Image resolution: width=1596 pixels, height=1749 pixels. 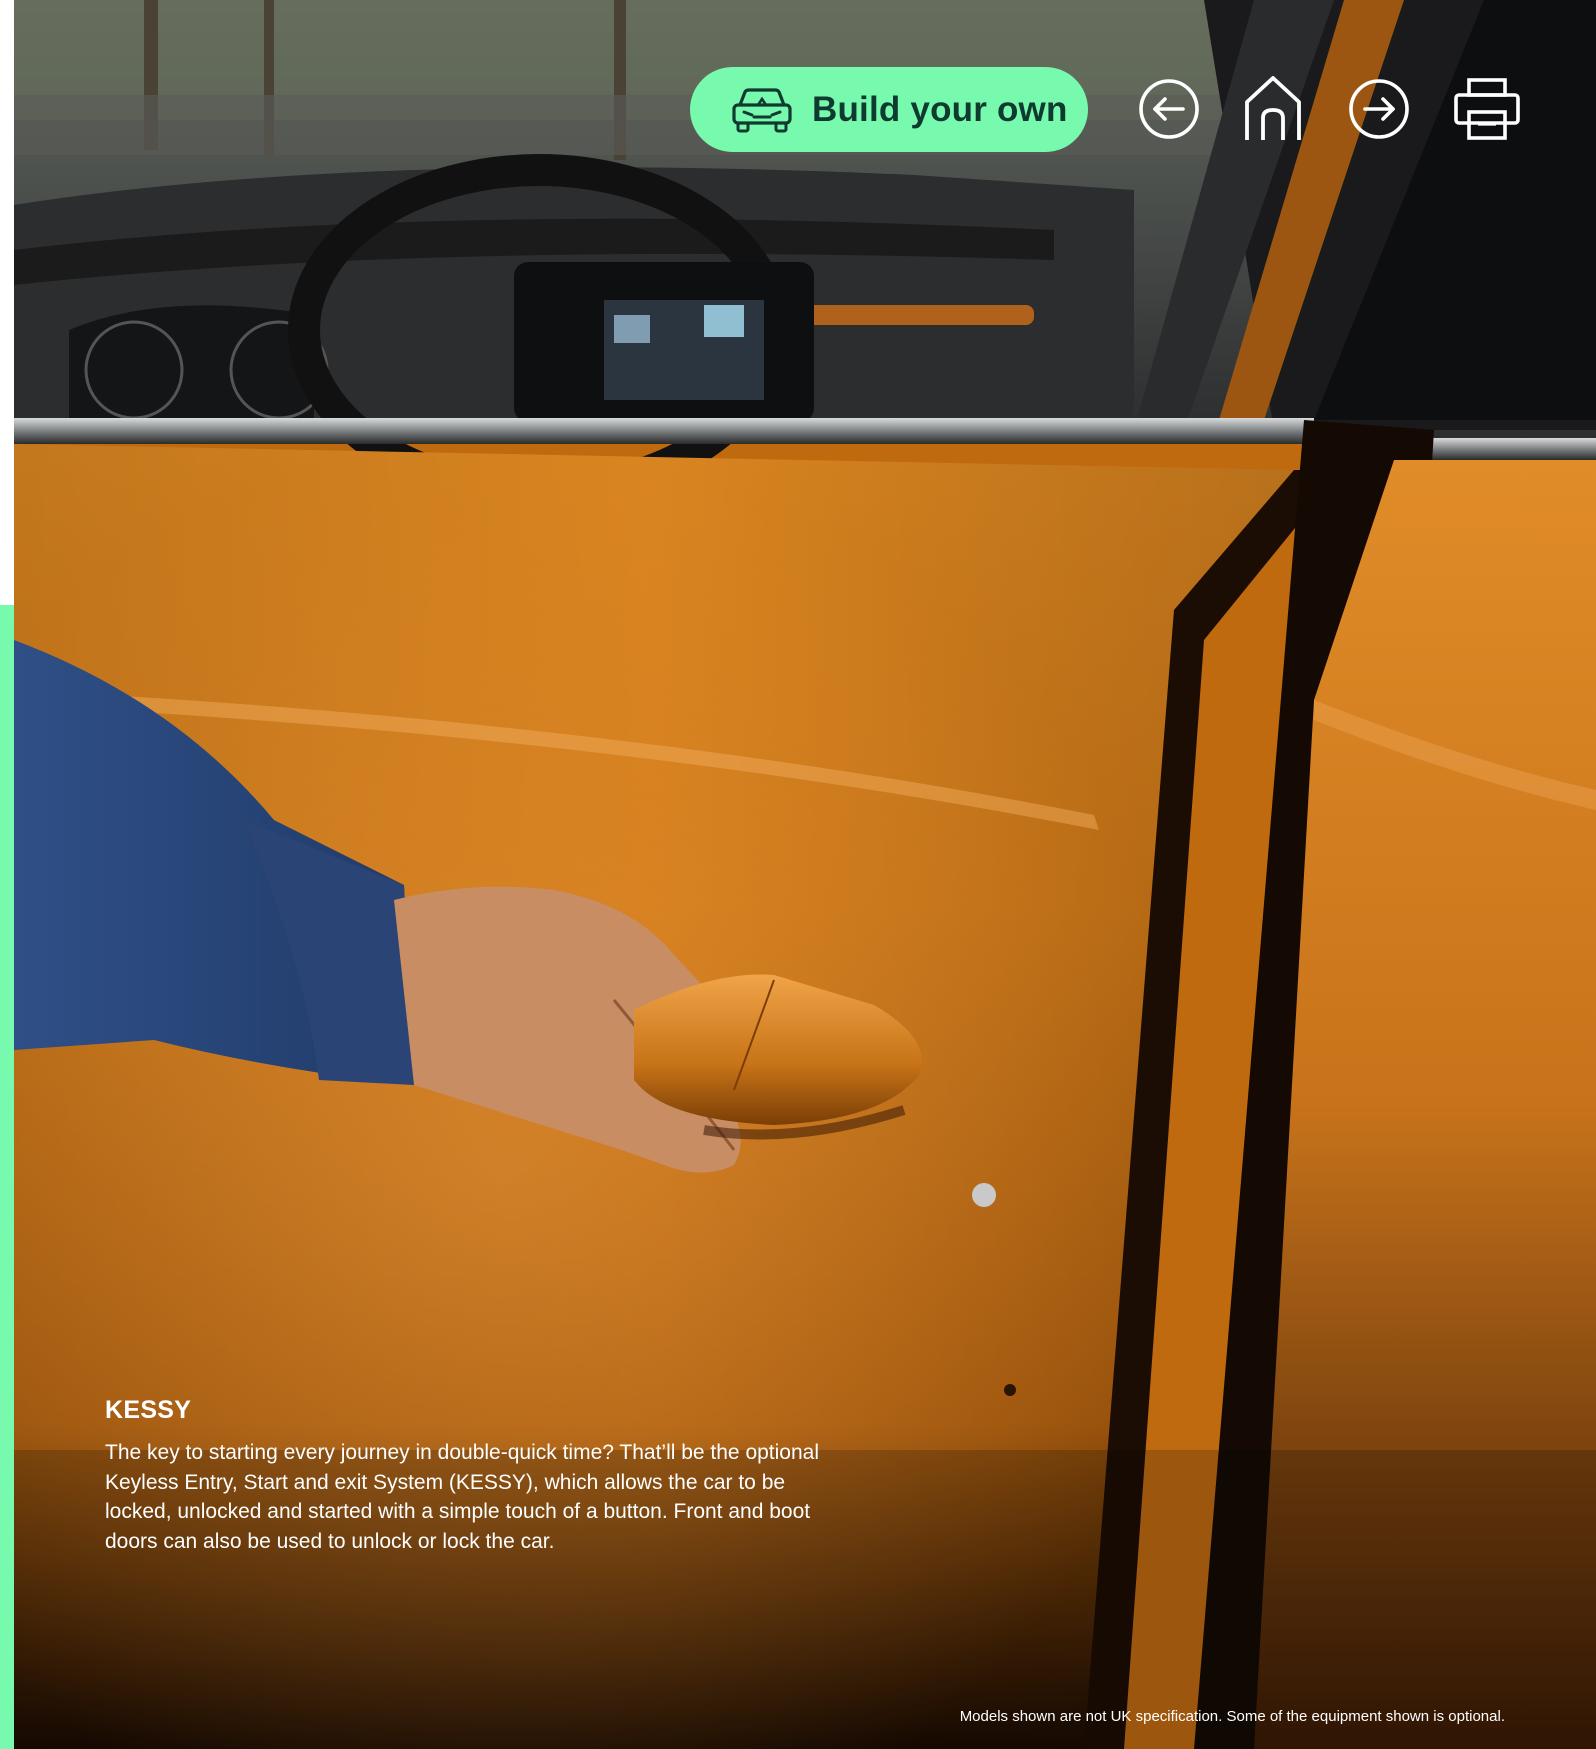 What do you see at coordinates (148, 1410) in the screenshot?
I see `feature-heading: KESSY` at bounding box center [148, 1410].